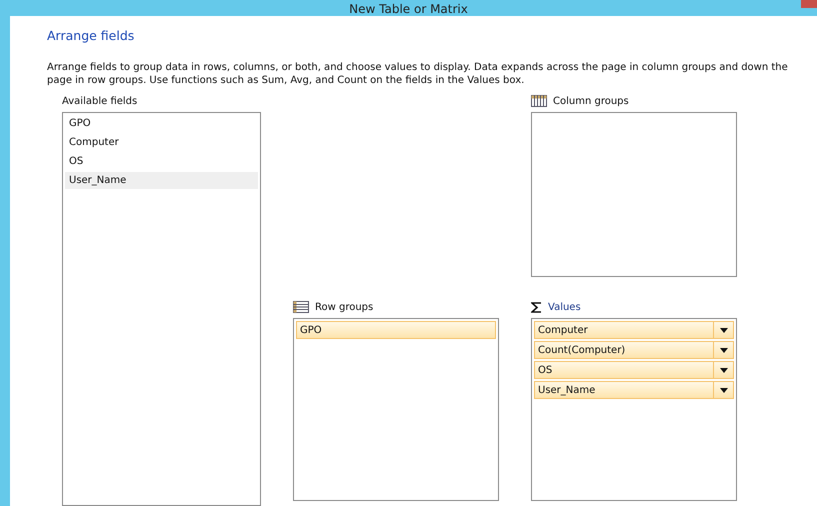 This screenshot has height=506, width=817. What do you see at coordinates (539, 101) in the screenshot?
I see `column-grid-icon` at bounding box center [539, 101].